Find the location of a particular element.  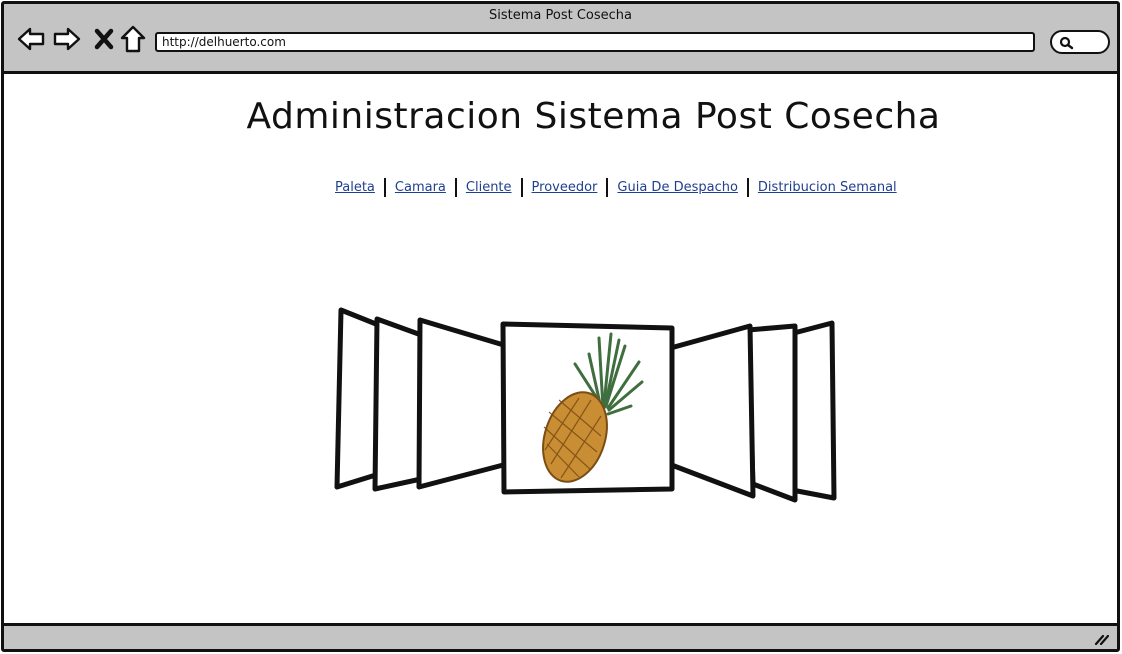

nav-link-camara: Camara is located at coordinates (420, 187).